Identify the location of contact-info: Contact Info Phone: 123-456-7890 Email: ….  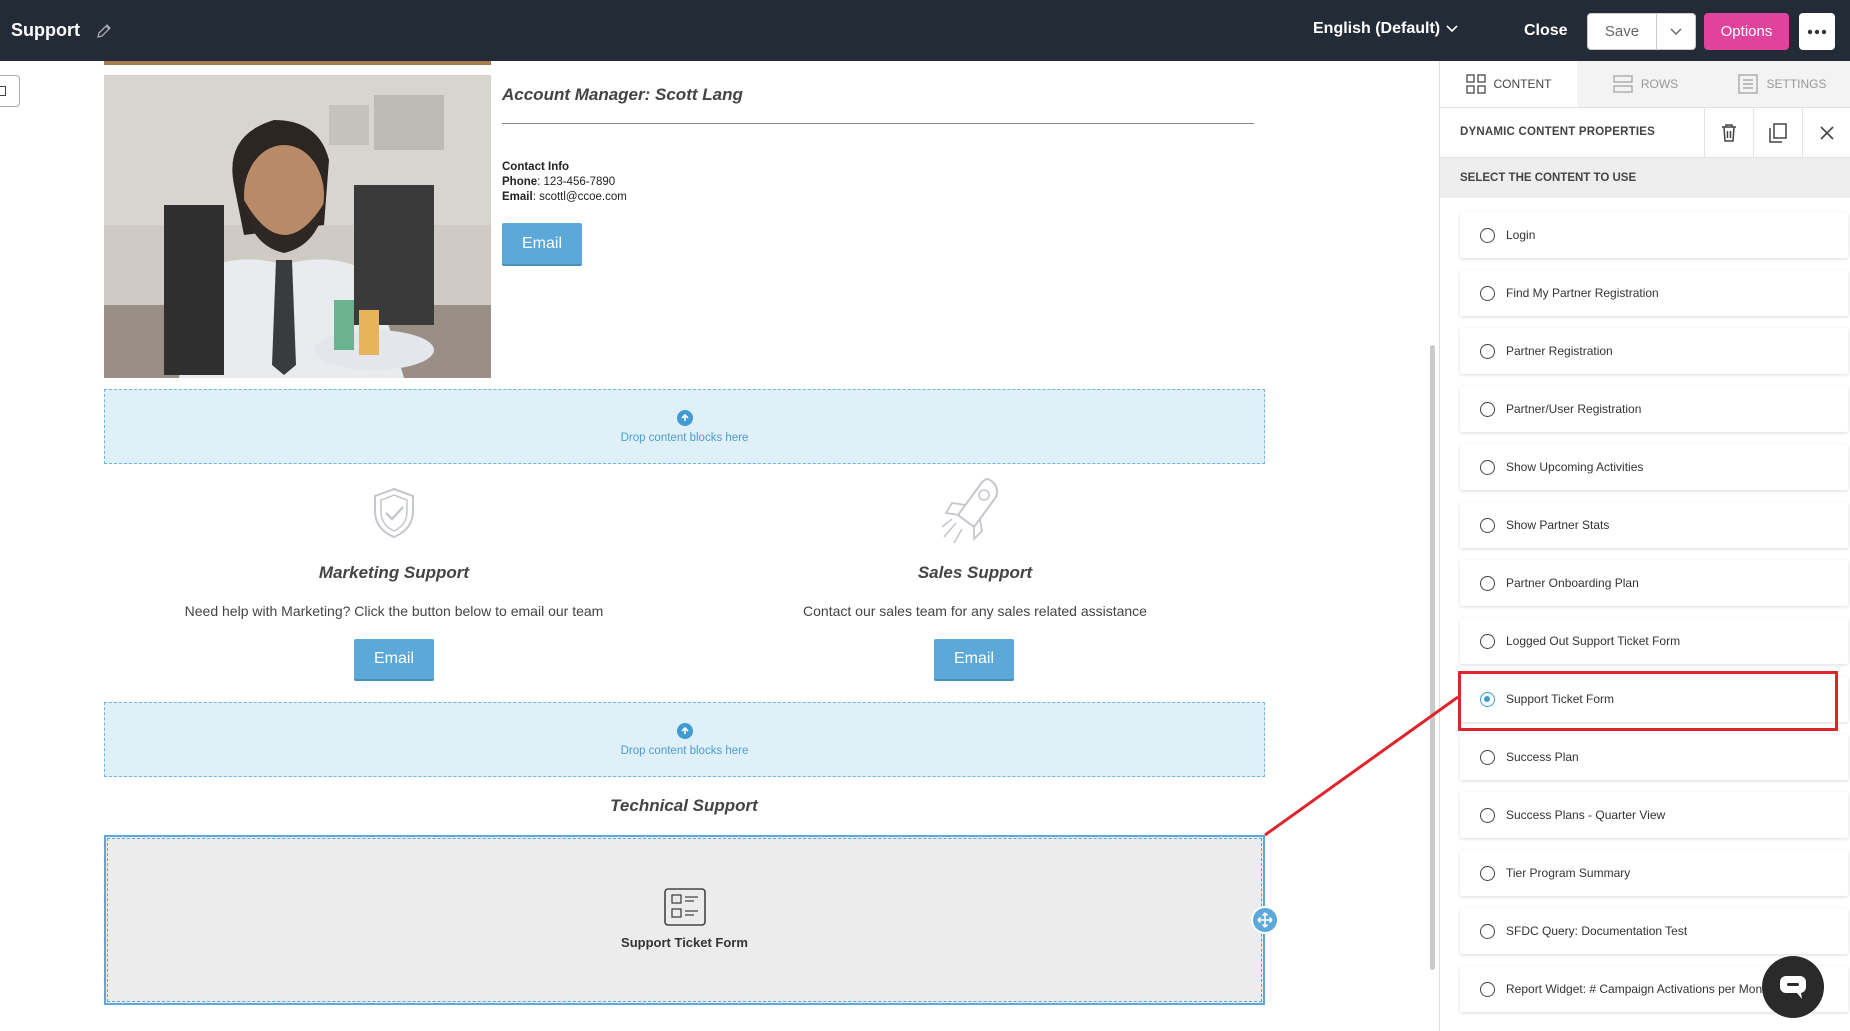
(564, 182).